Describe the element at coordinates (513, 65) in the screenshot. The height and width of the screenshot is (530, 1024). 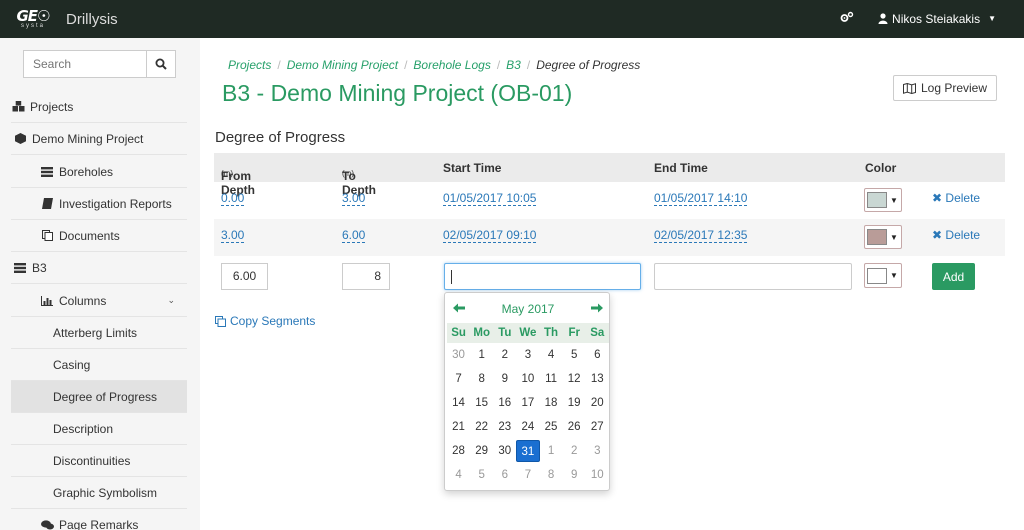
I see `breadcrumb-b3: B3` at that location.